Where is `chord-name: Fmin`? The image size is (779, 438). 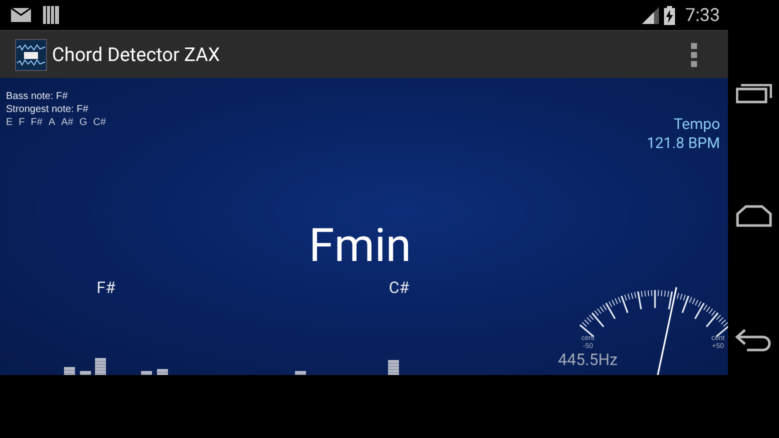
chord-name: Fmin is located at coordinates (360, 246).